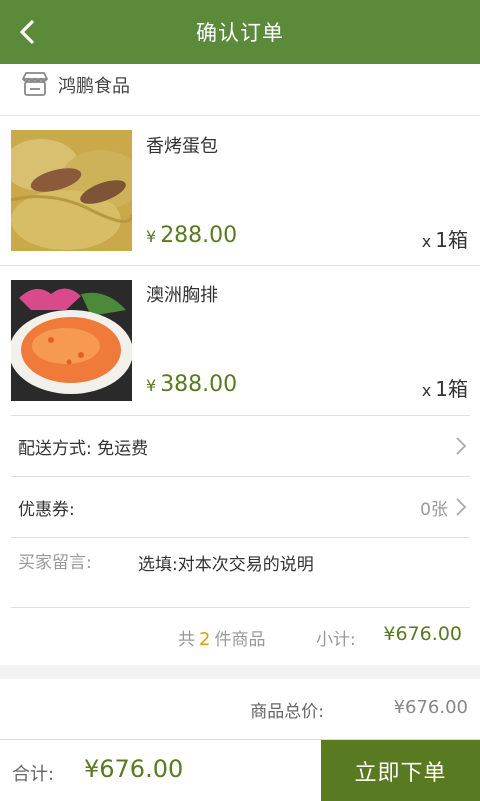  What do you see at coordinates (33, 774) in the screenshot?
I see `total-label: 合计:` at bounding box center [33, 774].